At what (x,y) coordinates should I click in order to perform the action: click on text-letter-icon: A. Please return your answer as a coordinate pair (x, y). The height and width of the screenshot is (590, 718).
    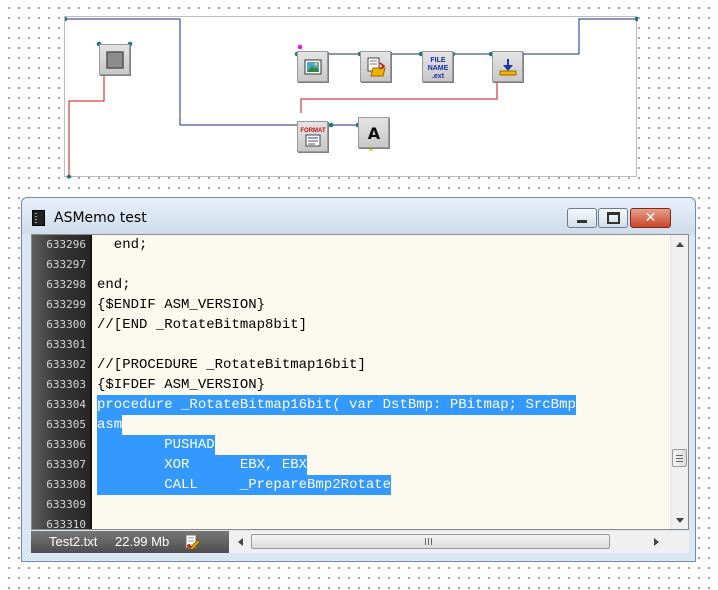
    Looking at the image, I should click on (373, 133).